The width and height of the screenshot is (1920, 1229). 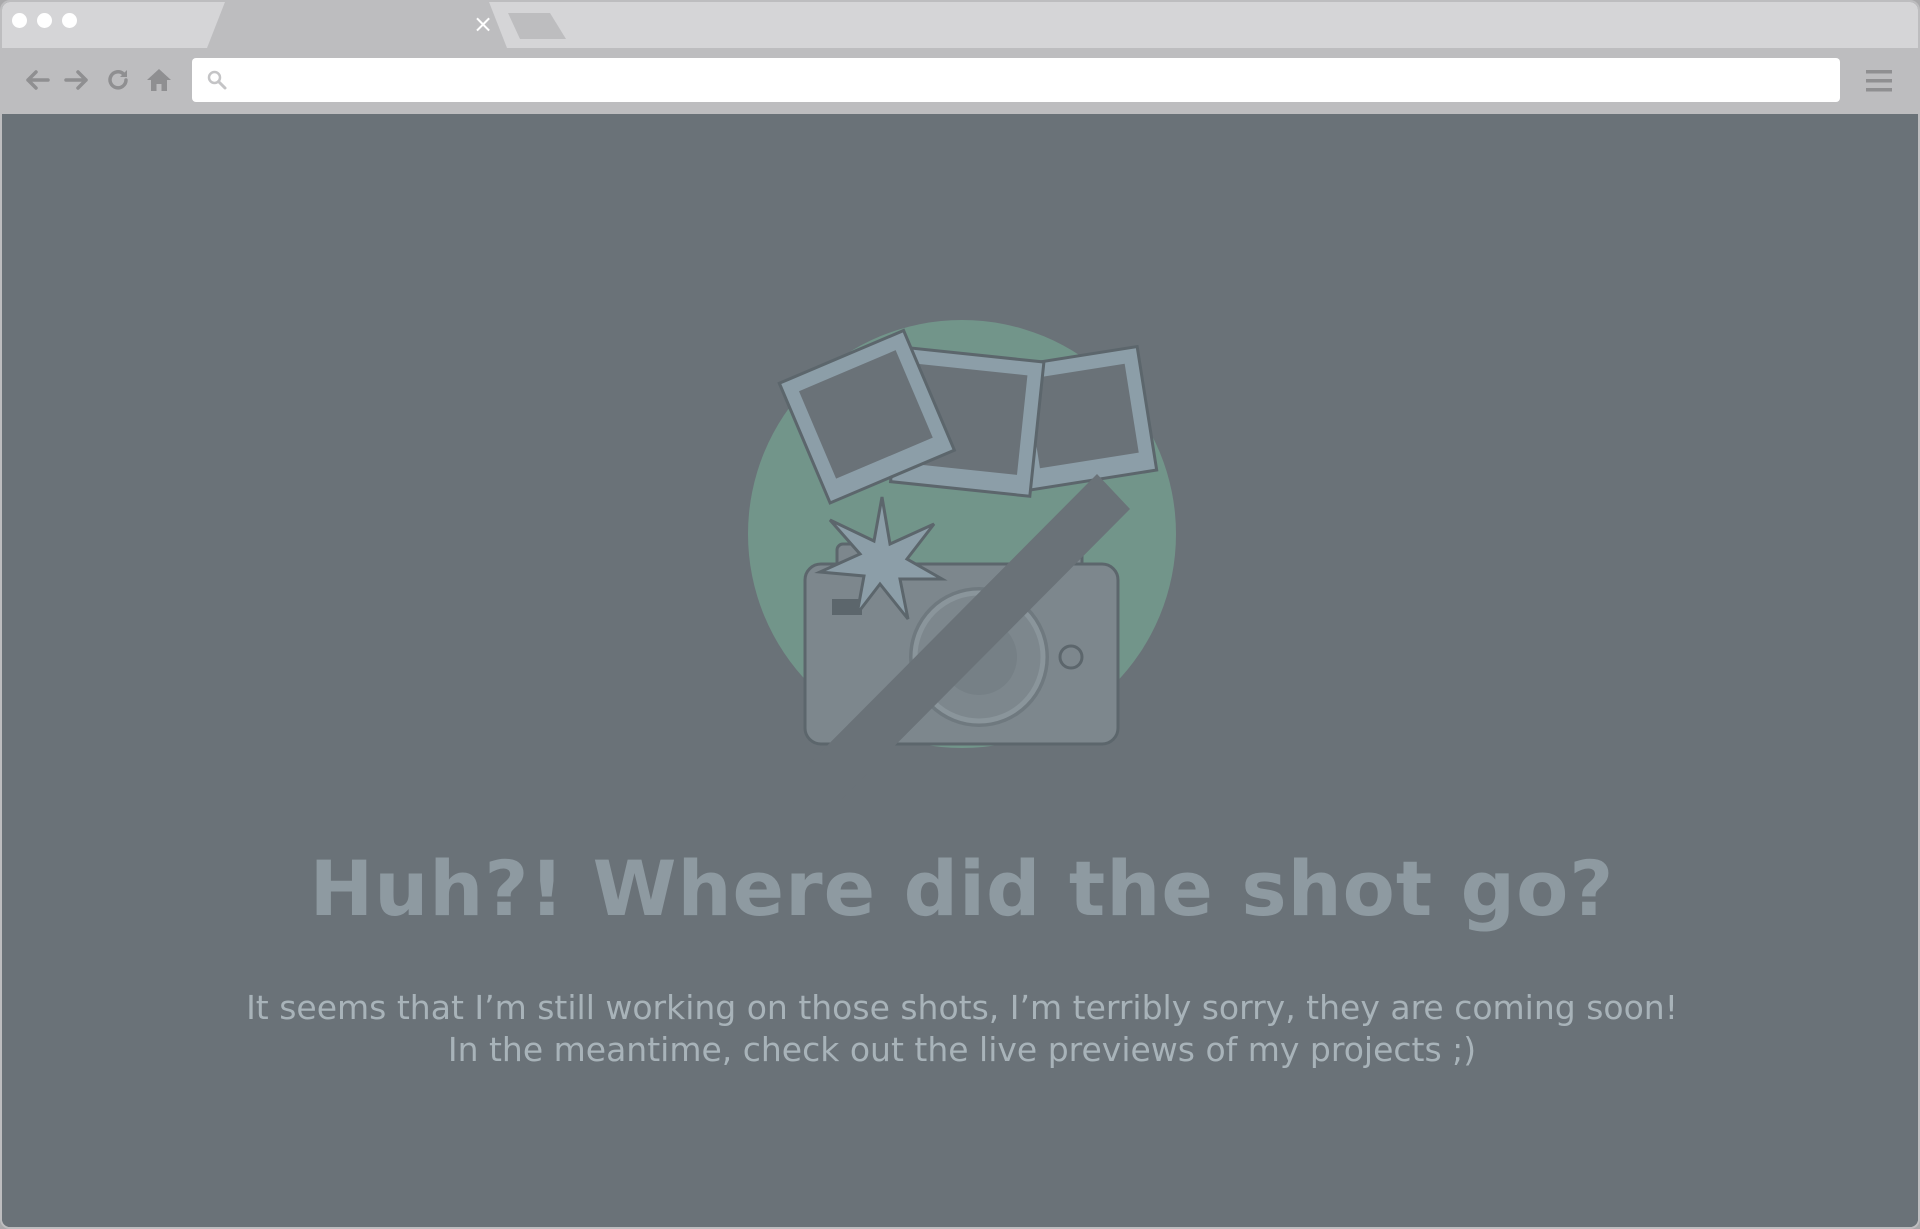 I want to click on arrow-right-icon, so click(x=76, y=80).